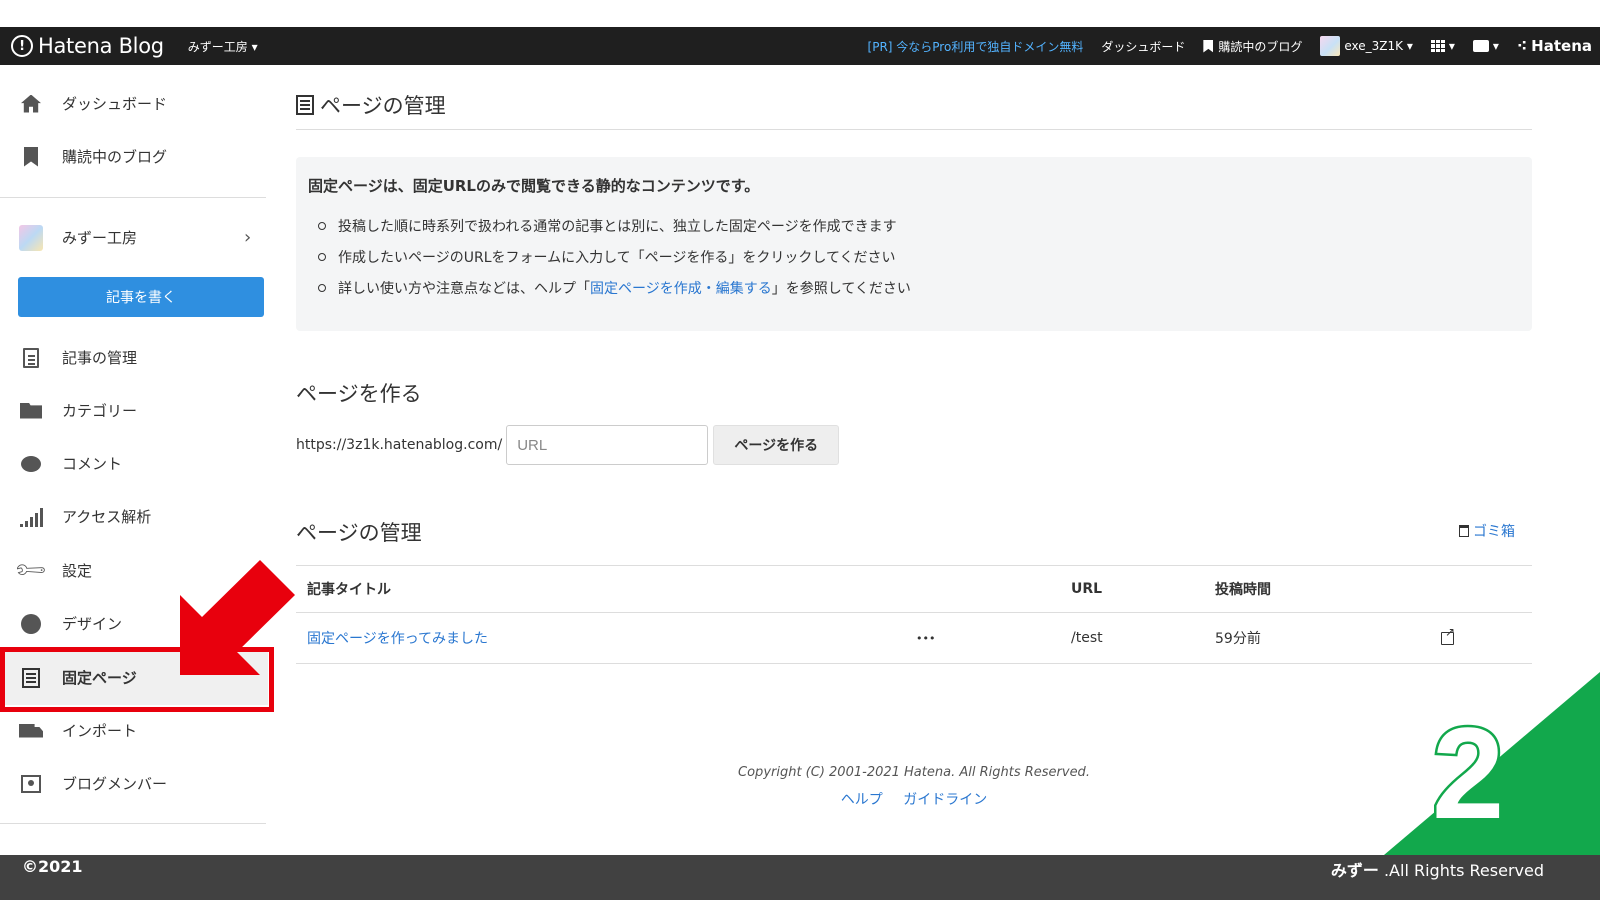 The height and width of the screenshot is (900, 1600). I want to click on sidebar-item-categories: カテゴリー, so click(134, 410).